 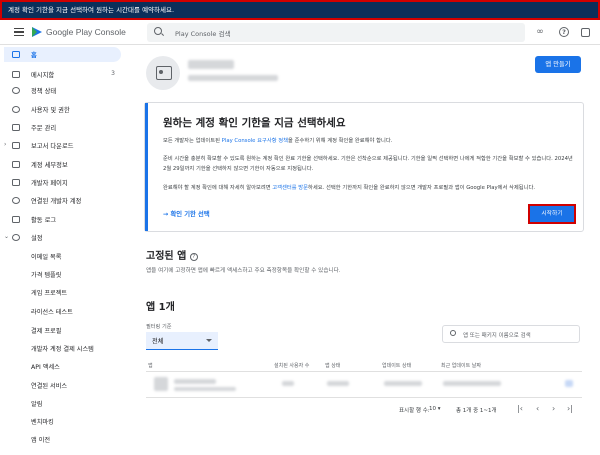 I want to click on redacted-app-name, so click(x=195, y=381).